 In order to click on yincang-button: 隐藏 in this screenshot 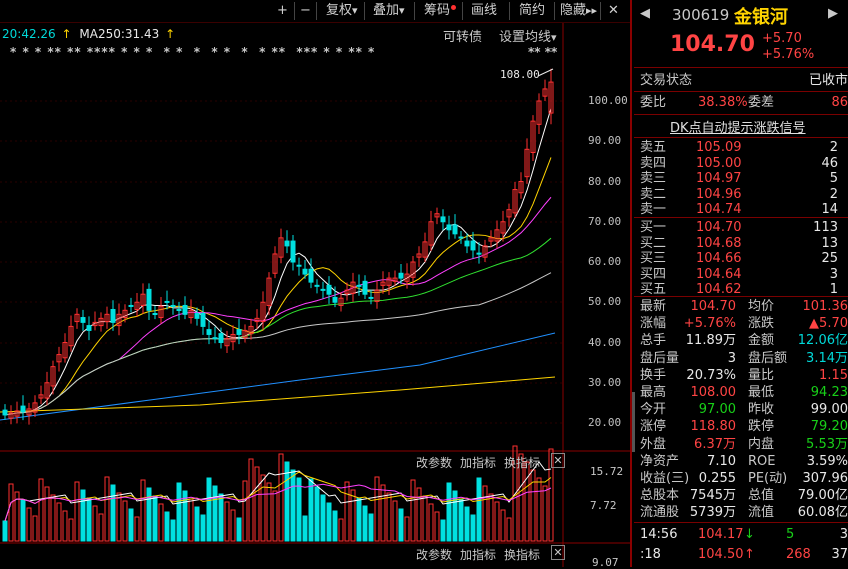, I will do `click(573, 11)`.